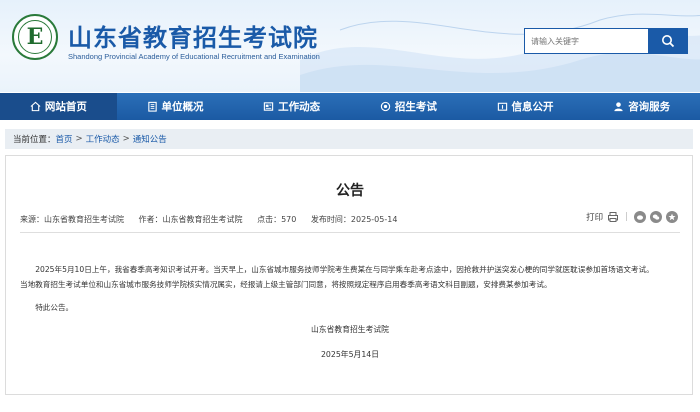  I want to click on search-box, so click(606, 41).